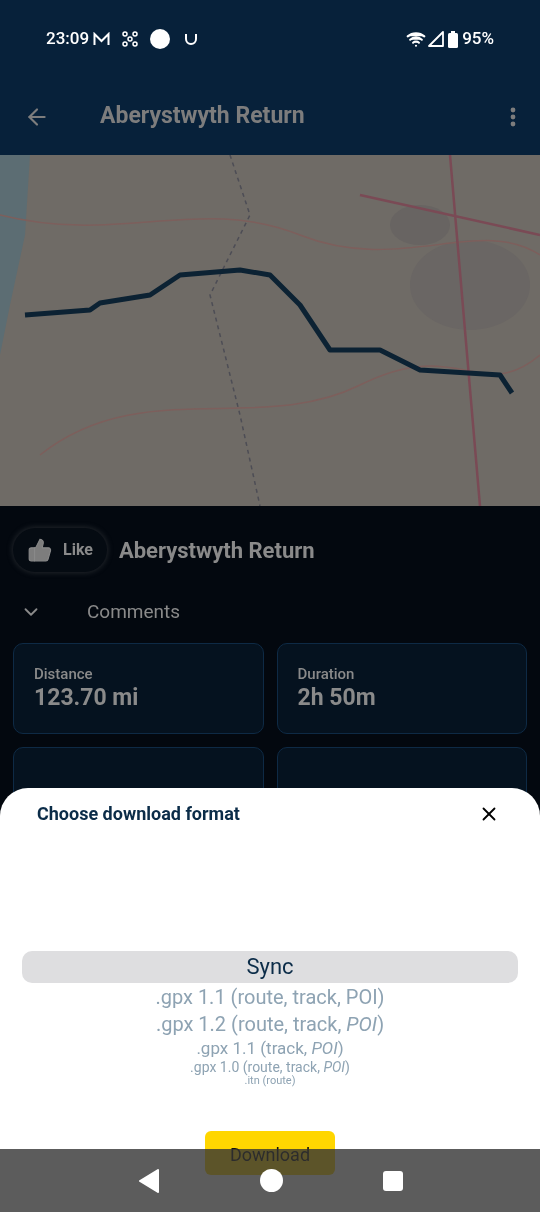  I want to click on like-button: Like, so click(60, 550).